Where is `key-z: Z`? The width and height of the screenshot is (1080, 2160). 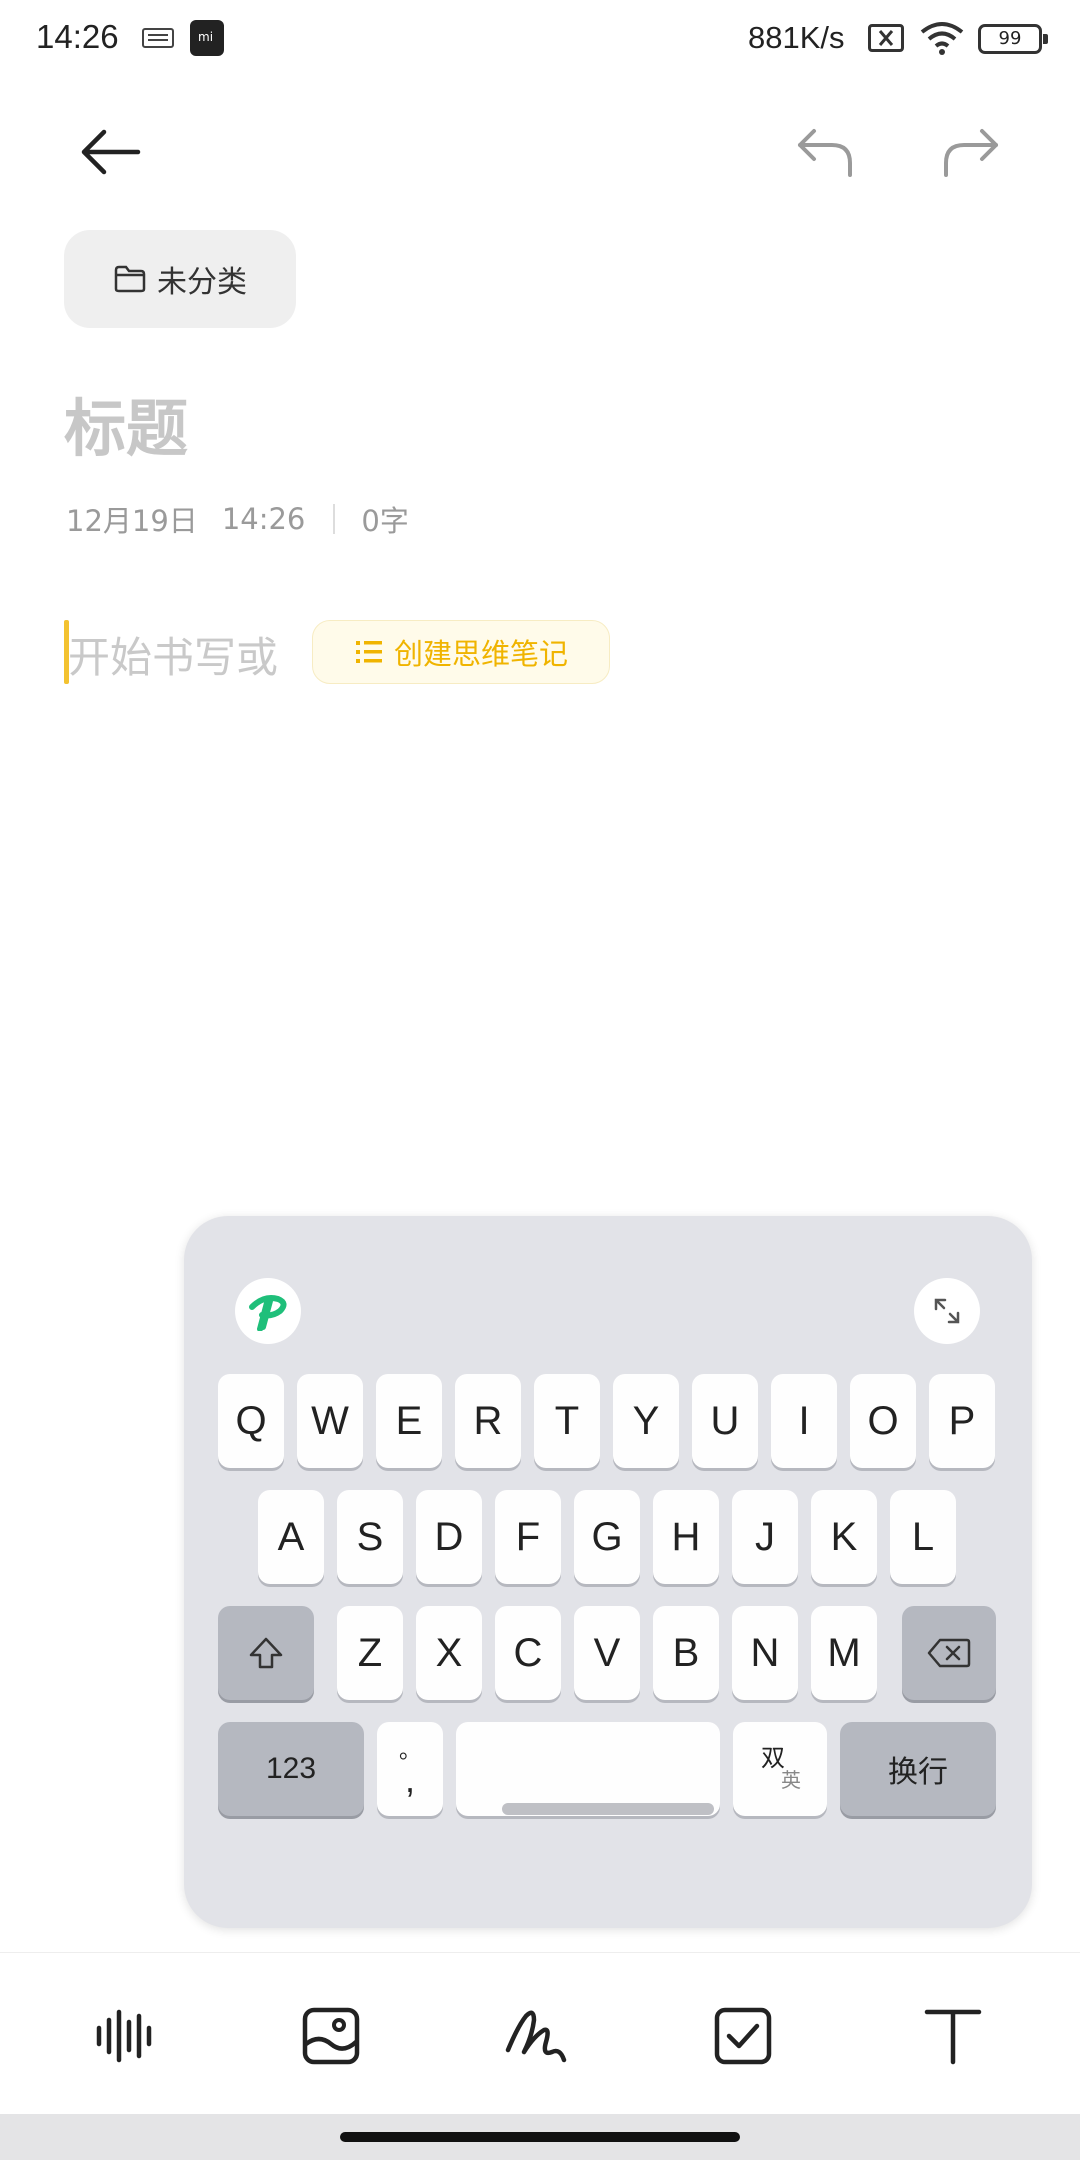 key-z: Z is located at coordinates (370, 1653).